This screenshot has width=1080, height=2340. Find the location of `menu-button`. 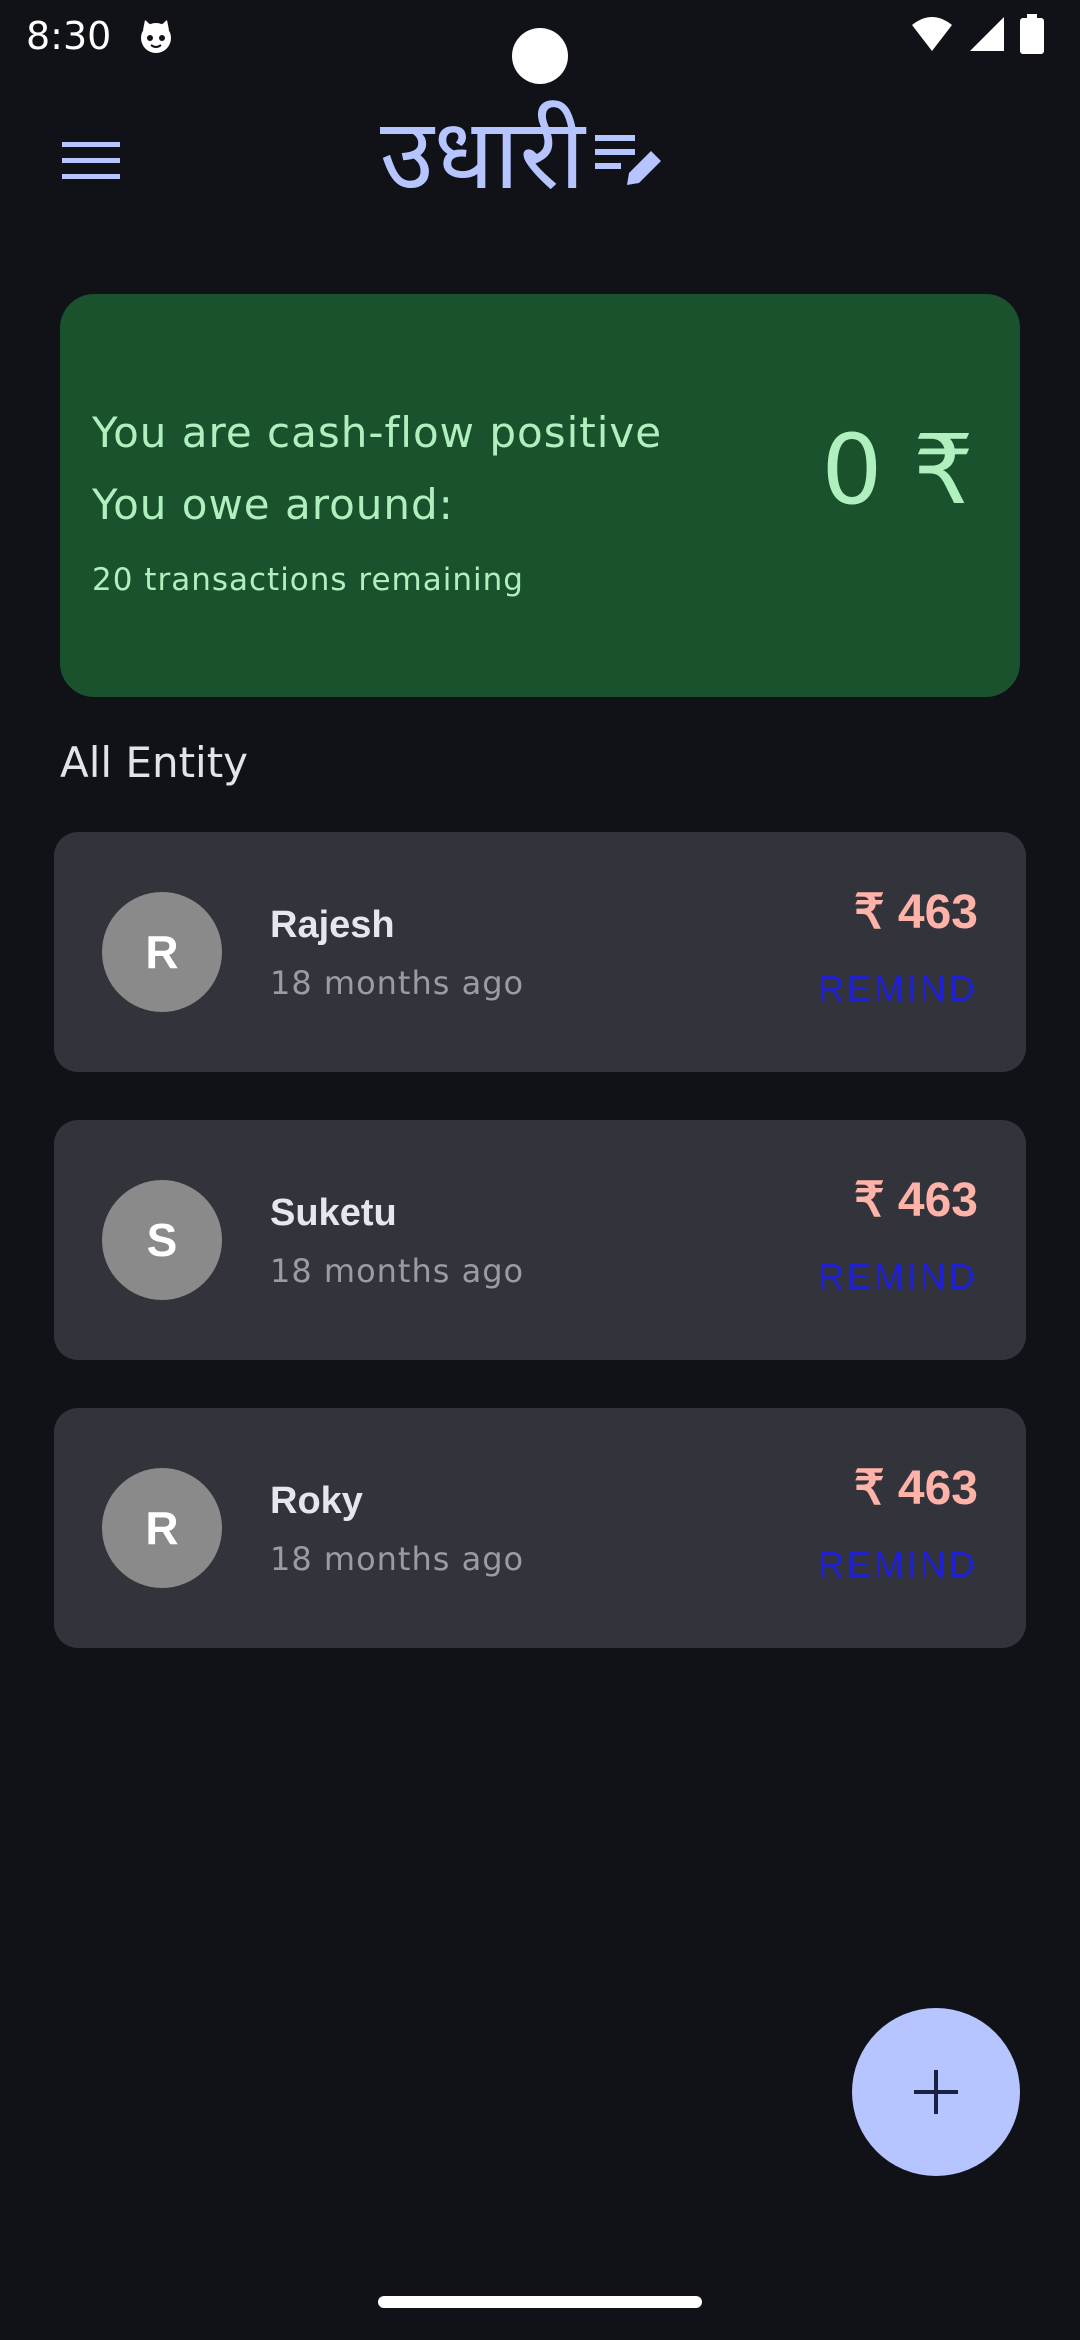

menu-button is located at coordinates (98, 168).